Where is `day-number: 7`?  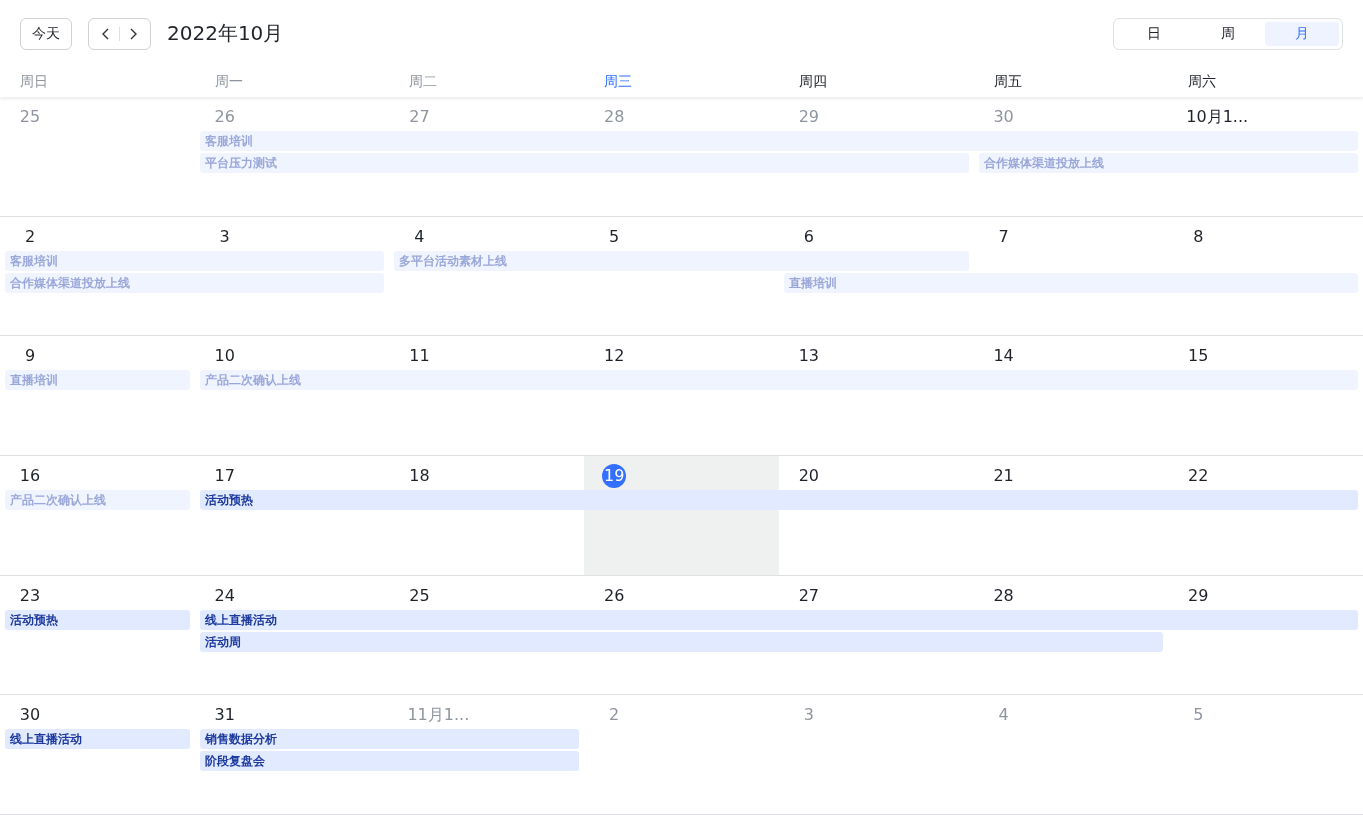 day-number: 7 is located at coordinates (1003, 236).